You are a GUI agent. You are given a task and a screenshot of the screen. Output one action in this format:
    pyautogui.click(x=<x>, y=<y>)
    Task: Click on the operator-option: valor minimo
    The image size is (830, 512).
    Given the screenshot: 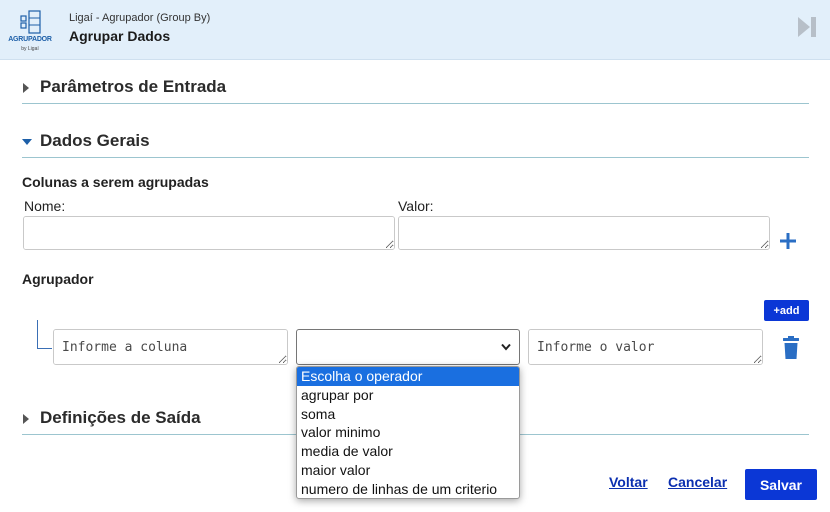 What is the action you would take?
    pyautogui.click(x=408, y=432)
    